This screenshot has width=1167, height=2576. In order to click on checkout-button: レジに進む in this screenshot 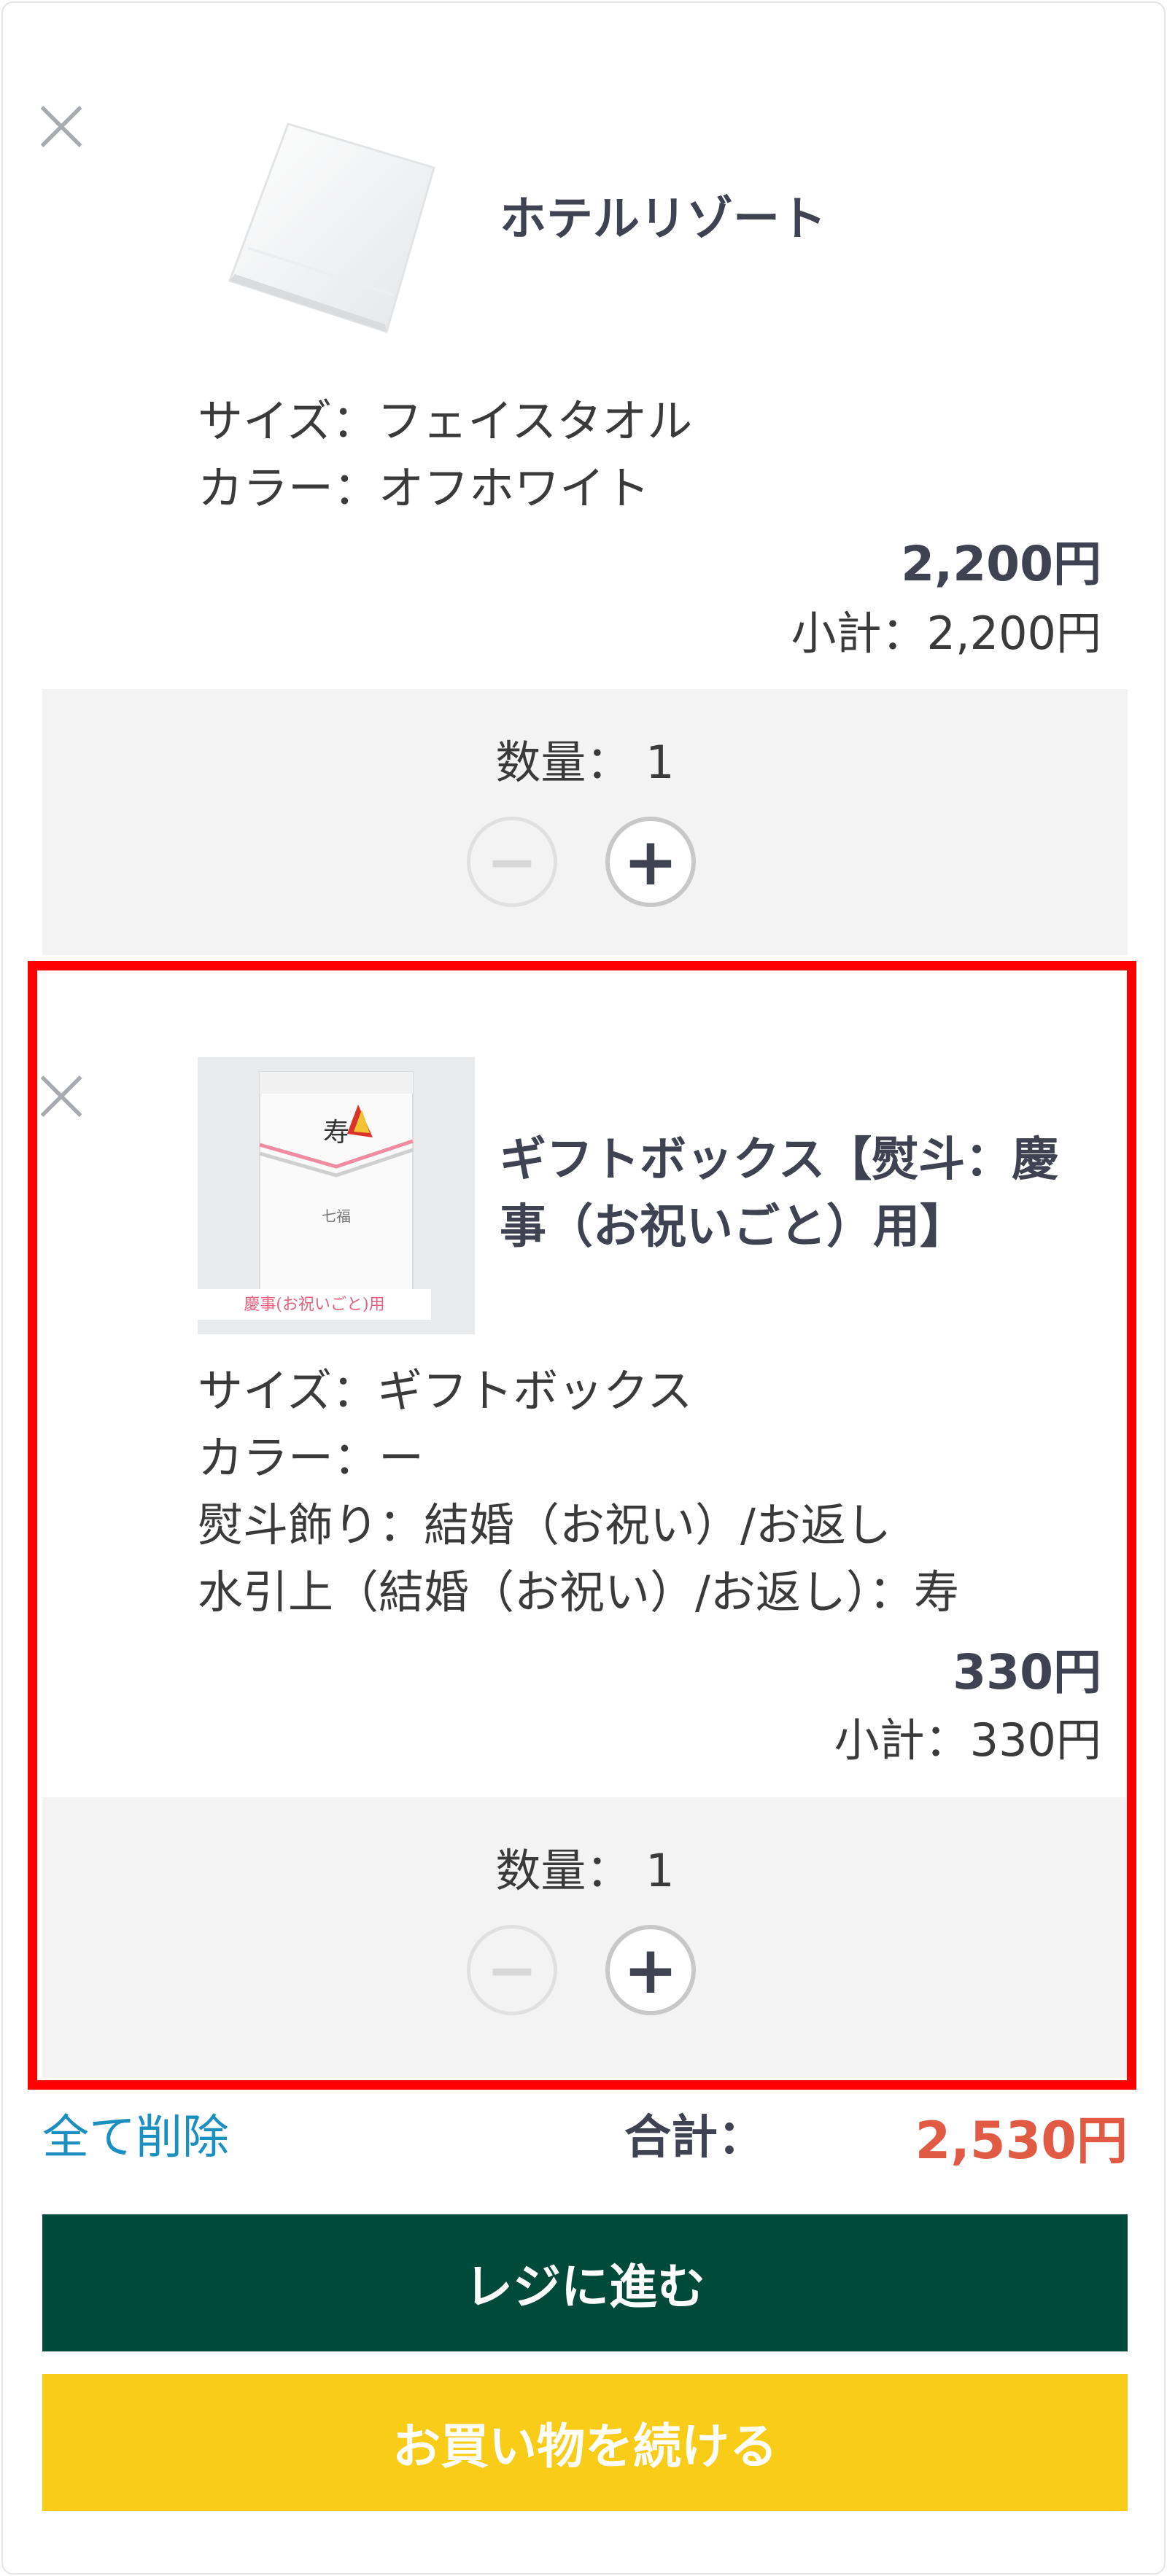, I will do `click(585, 2282)`.